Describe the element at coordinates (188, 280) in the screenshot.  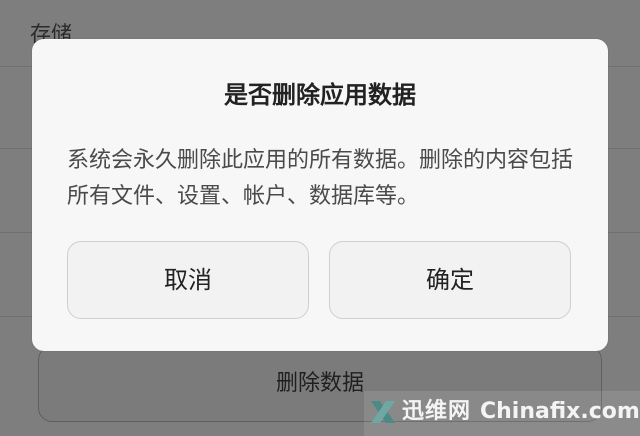
I see `cancel-button: 取消` at that location.